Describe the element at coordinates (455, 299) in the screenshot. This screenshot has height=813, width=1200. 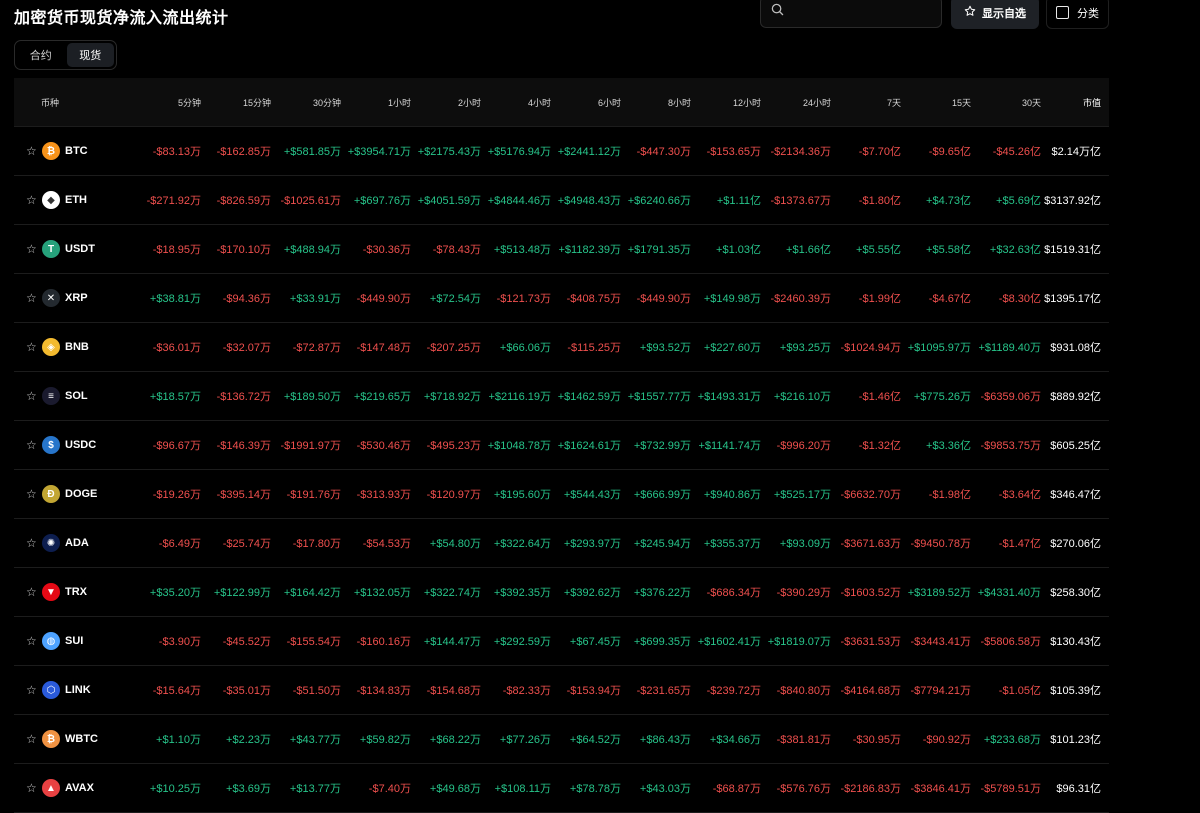
I see `flow-value: +$72.54万` at that location.